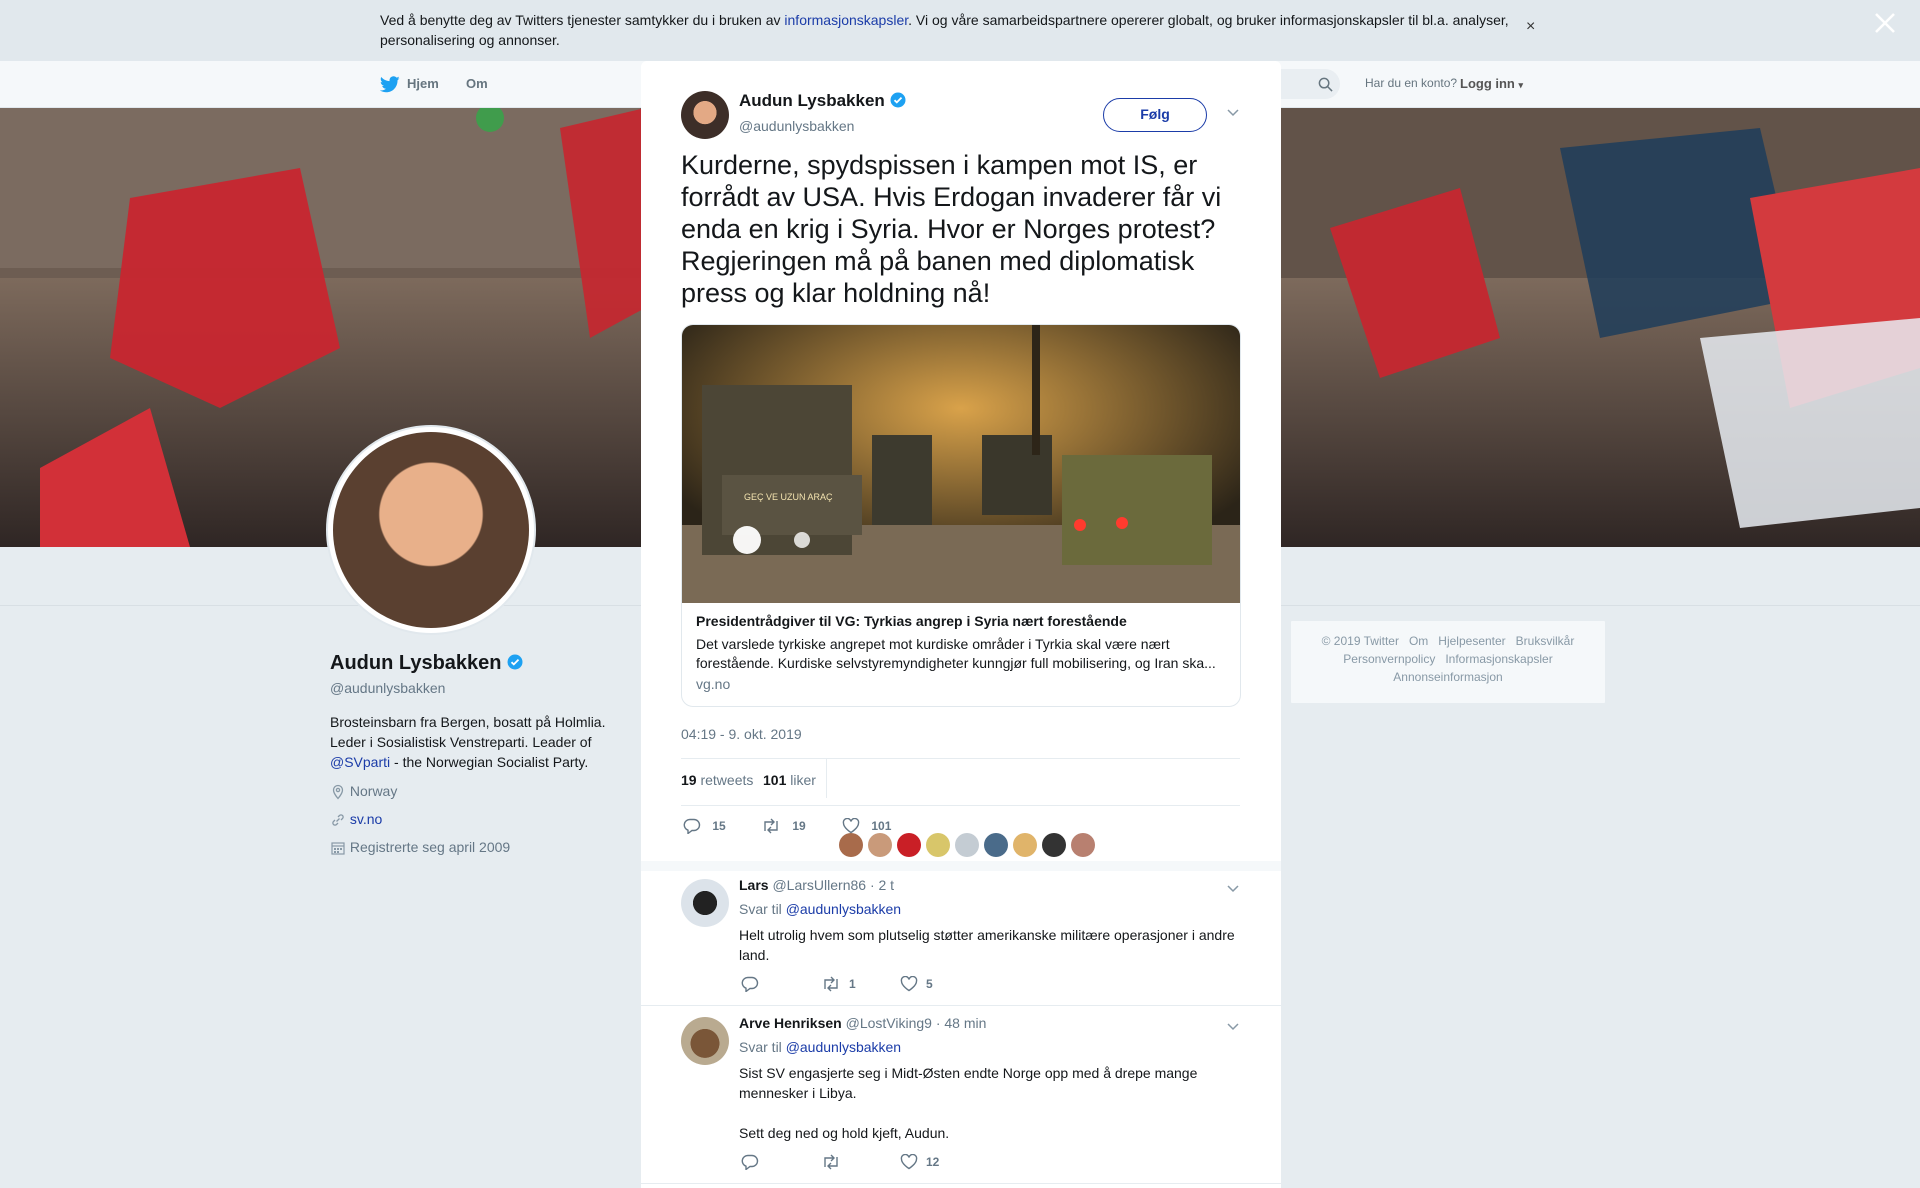  What do you see at coordinates (919, 1161) in the screenshot?
I see `like-action: 12` at bounding box center [919, 1161].